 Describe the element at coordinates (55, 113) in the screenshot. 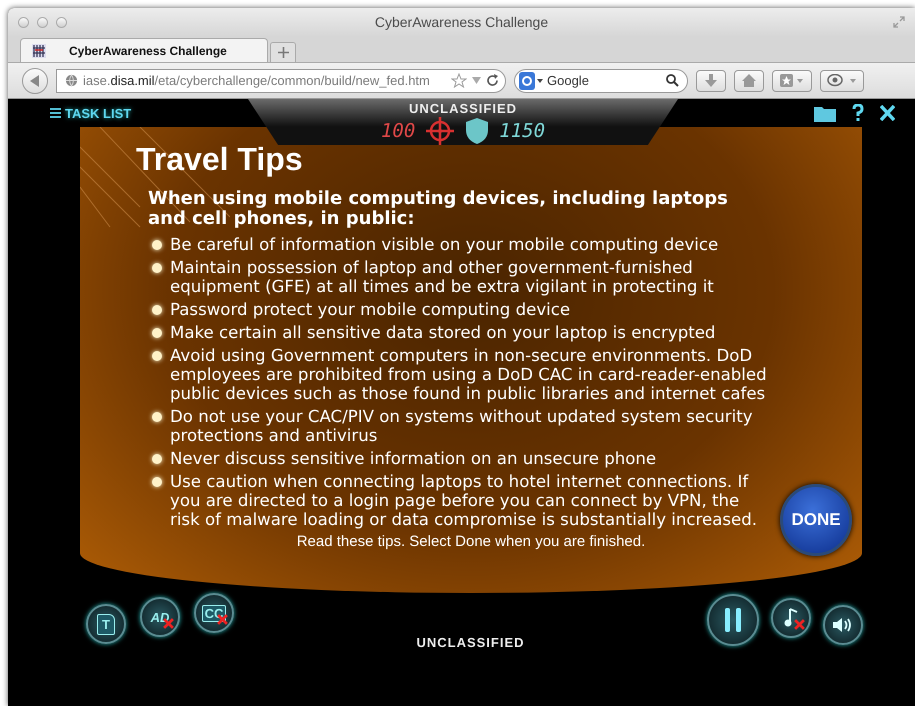

I see `menu-icon` at that location.